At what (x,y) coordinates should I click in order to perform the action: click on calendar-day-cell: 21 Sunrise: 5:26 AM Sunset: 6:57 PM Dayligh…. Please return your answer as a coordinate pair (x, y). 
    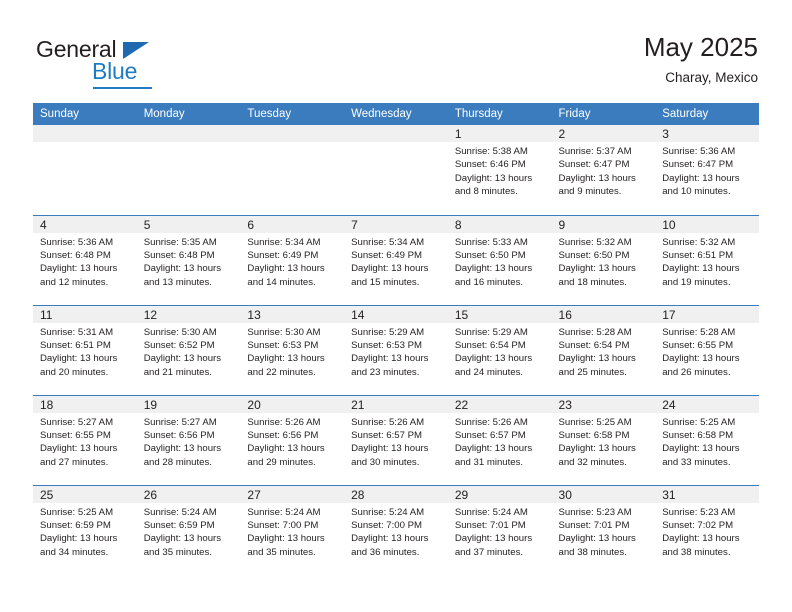
    Looking at the image, I should click on (396, 439).